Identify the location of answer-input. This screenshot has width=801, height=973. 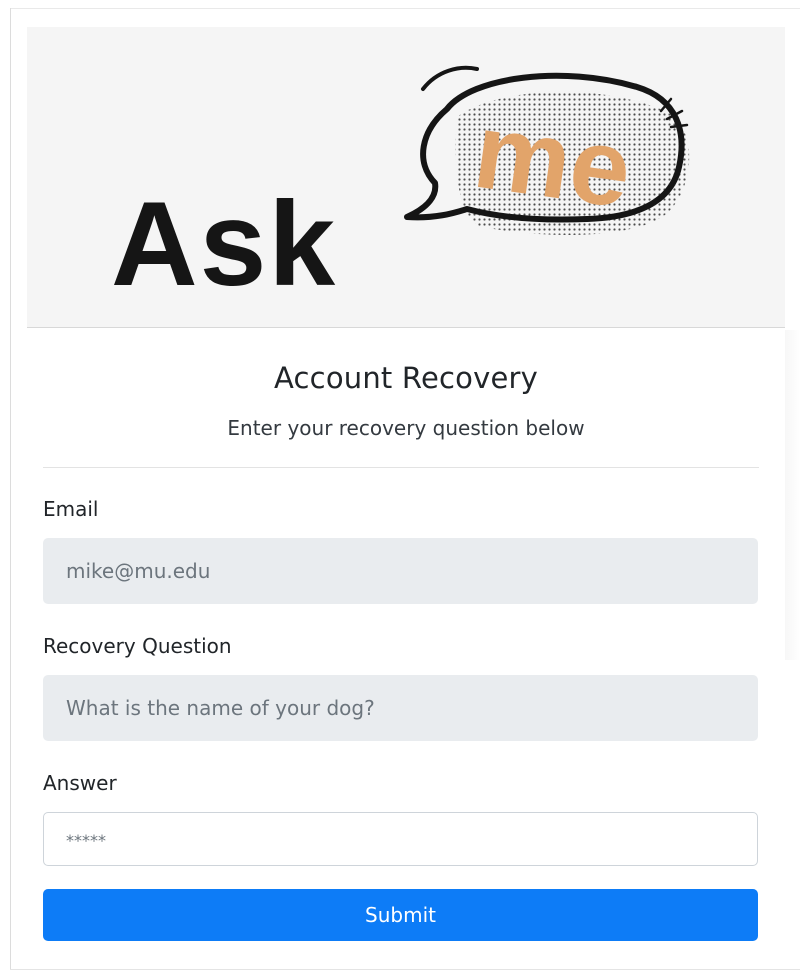
(400, 839).